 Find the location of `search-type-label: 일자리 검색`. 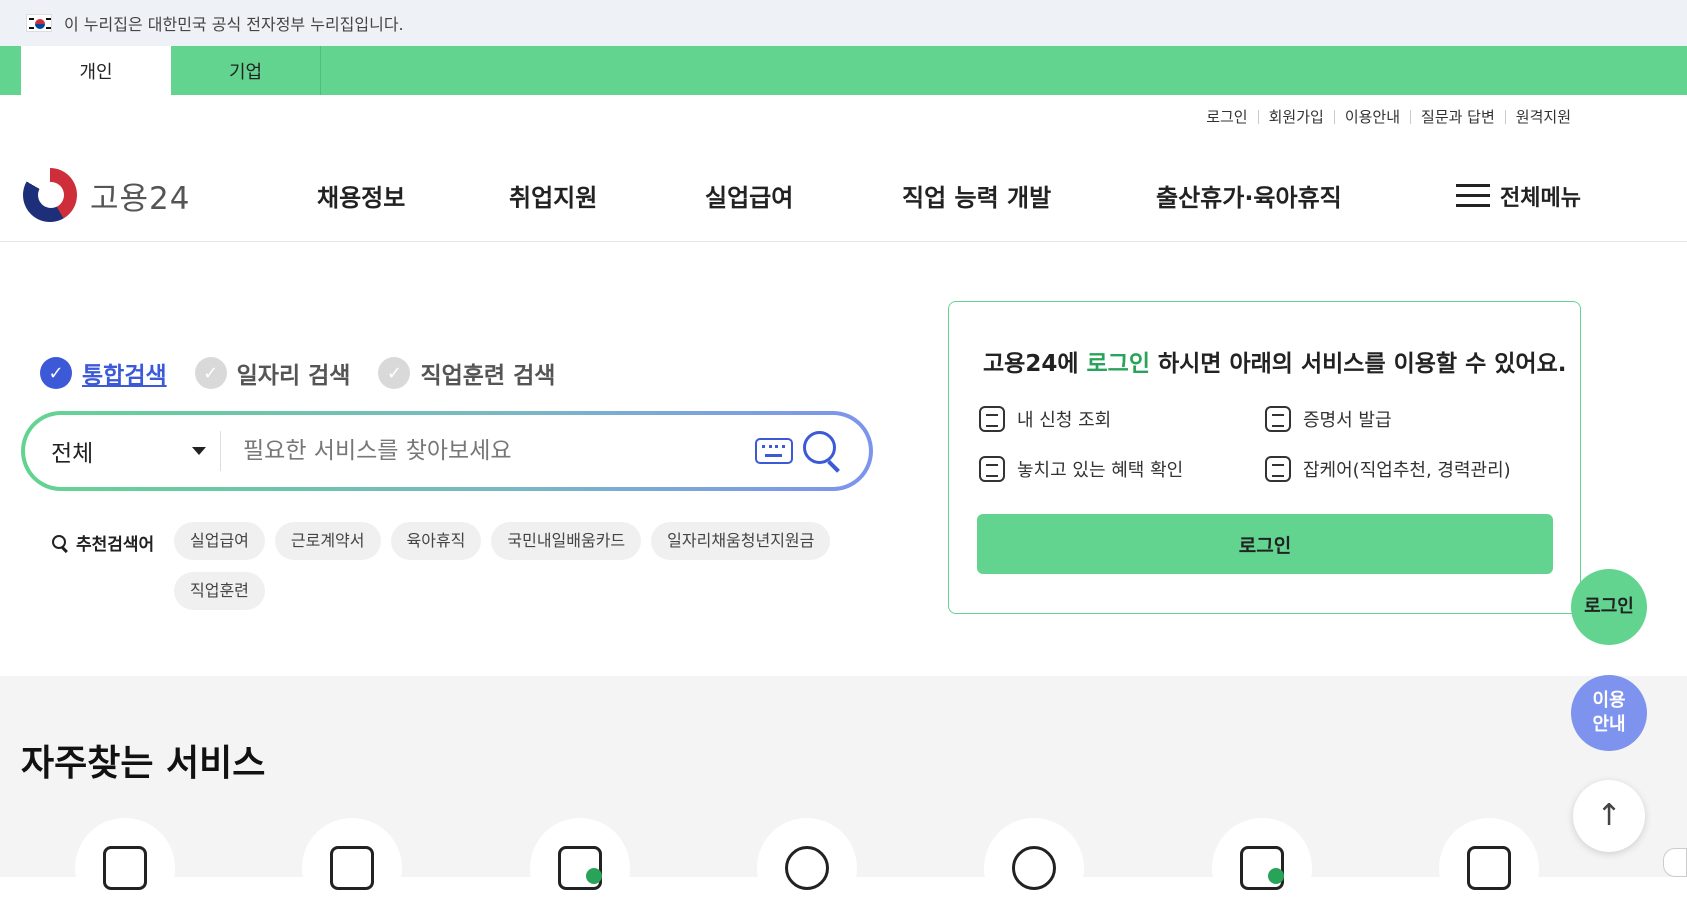

search-type-label: 일자리 검색 is located at coordinates (293, 376).